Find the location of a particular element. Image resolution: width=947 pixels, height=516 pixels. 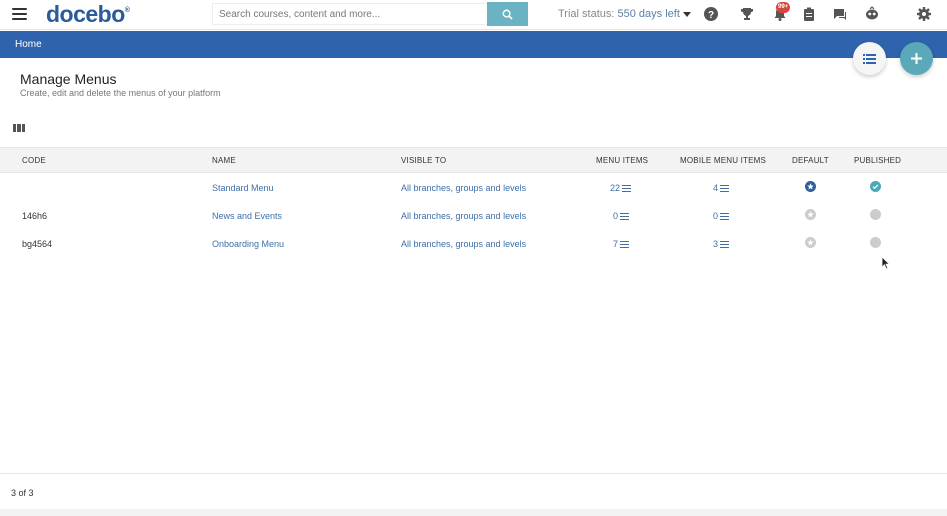

row-menu-items-link: 7 is located at coordinates (621, 244).